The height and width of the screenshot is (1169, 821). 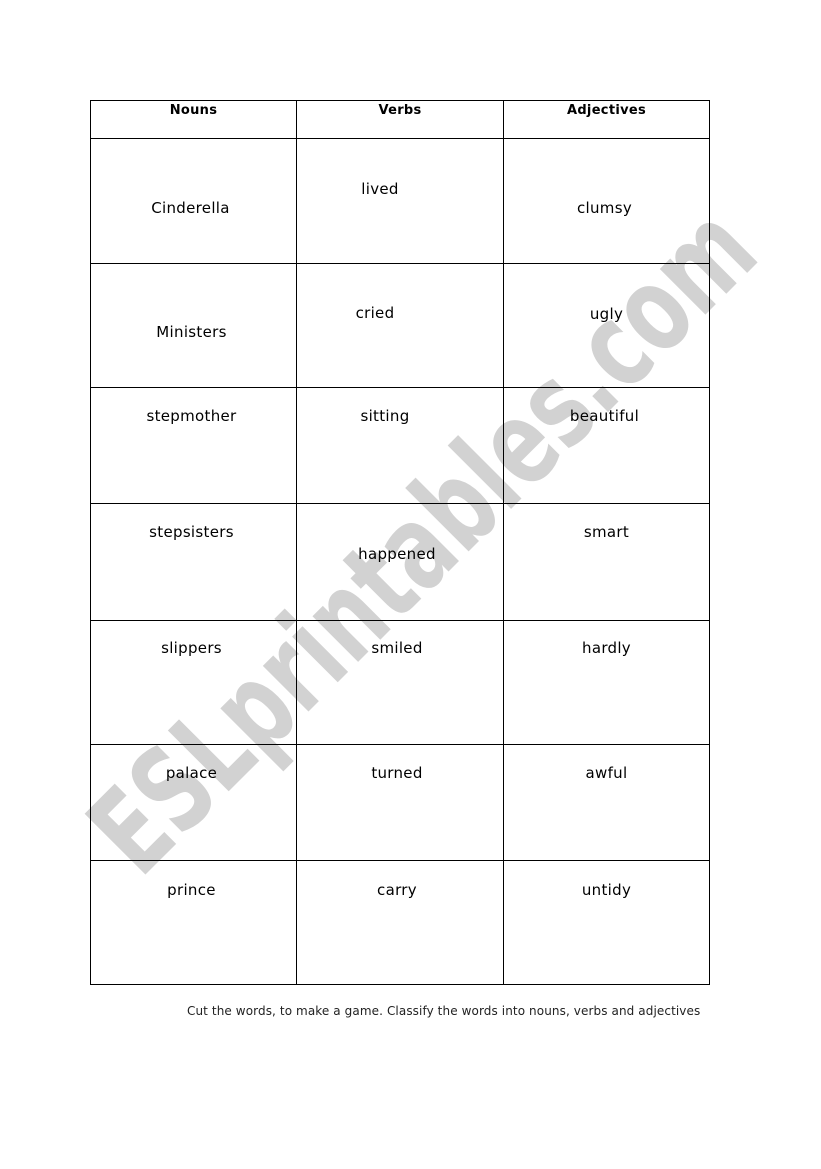 I want to click on adjective-word: smart, so click(x=606, y=532).